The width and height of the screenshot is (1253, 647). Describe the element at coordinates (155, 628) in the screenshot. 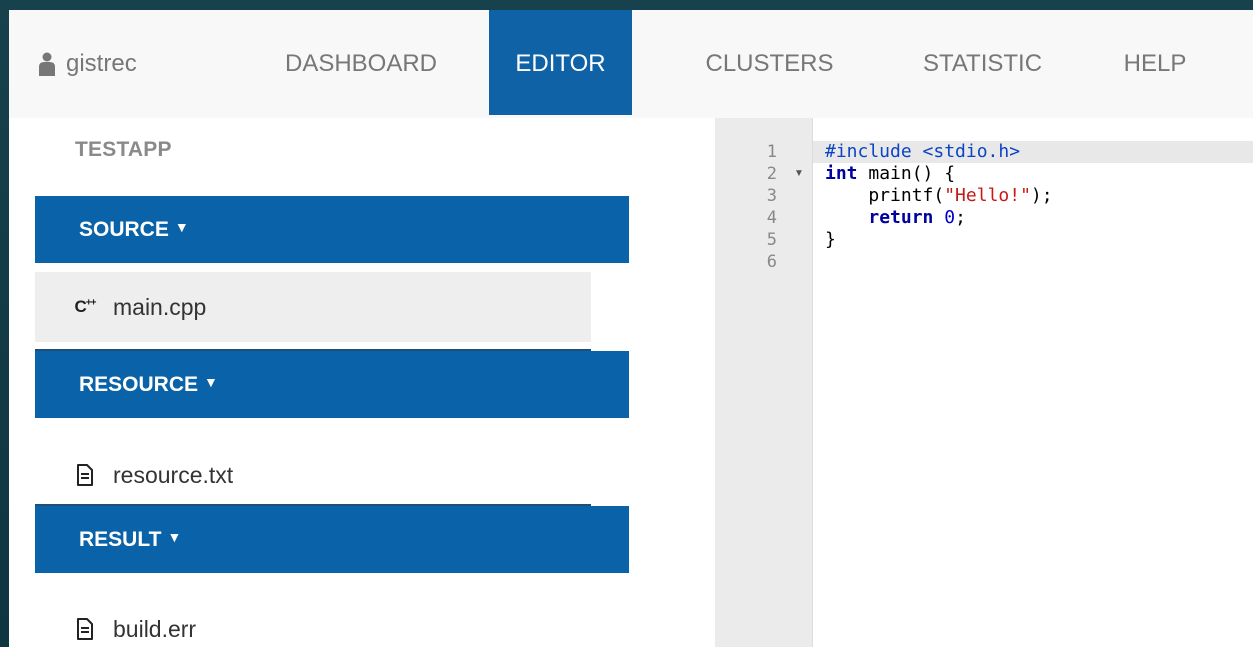

I see `file-name: build.err` at that location.